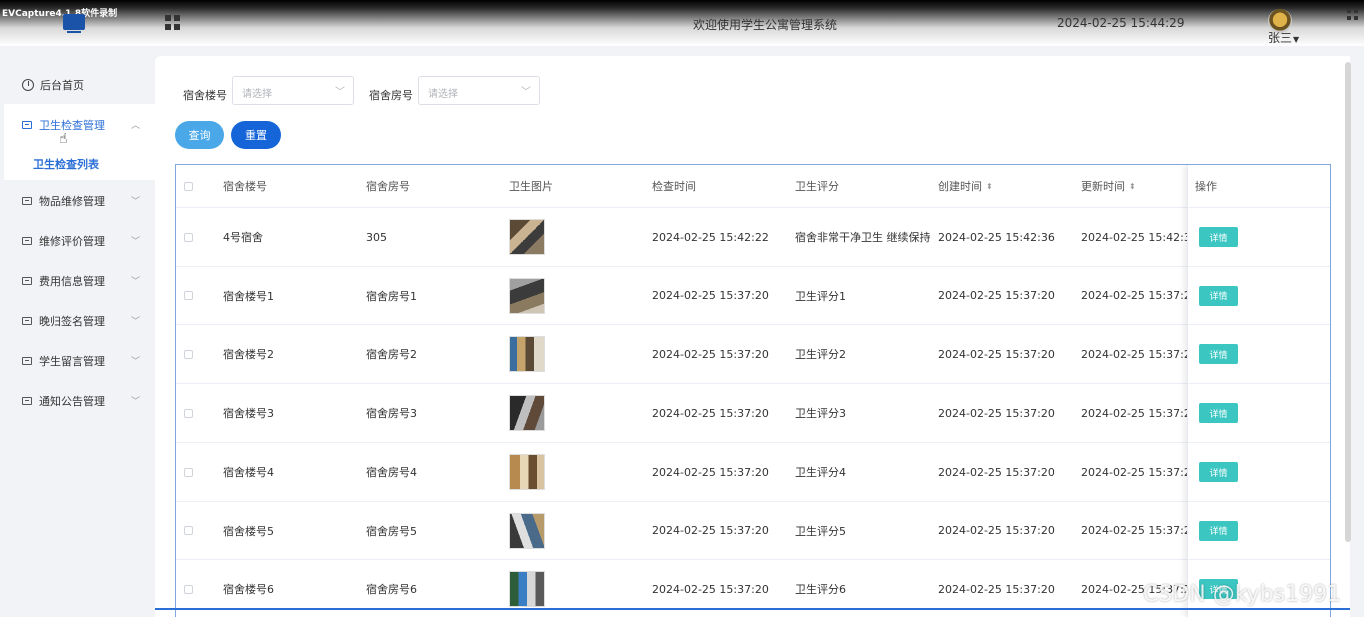 The width and height of the screenshot is (1364, 617). Describe the element at coordinates (753, 186) in the screenshot. I see `table-header: 宿舍楼号 宿舍房号 卫生图片 检查时间 卫生评分 创建时间 ⬍ 更新时间 ⬍` at that location.